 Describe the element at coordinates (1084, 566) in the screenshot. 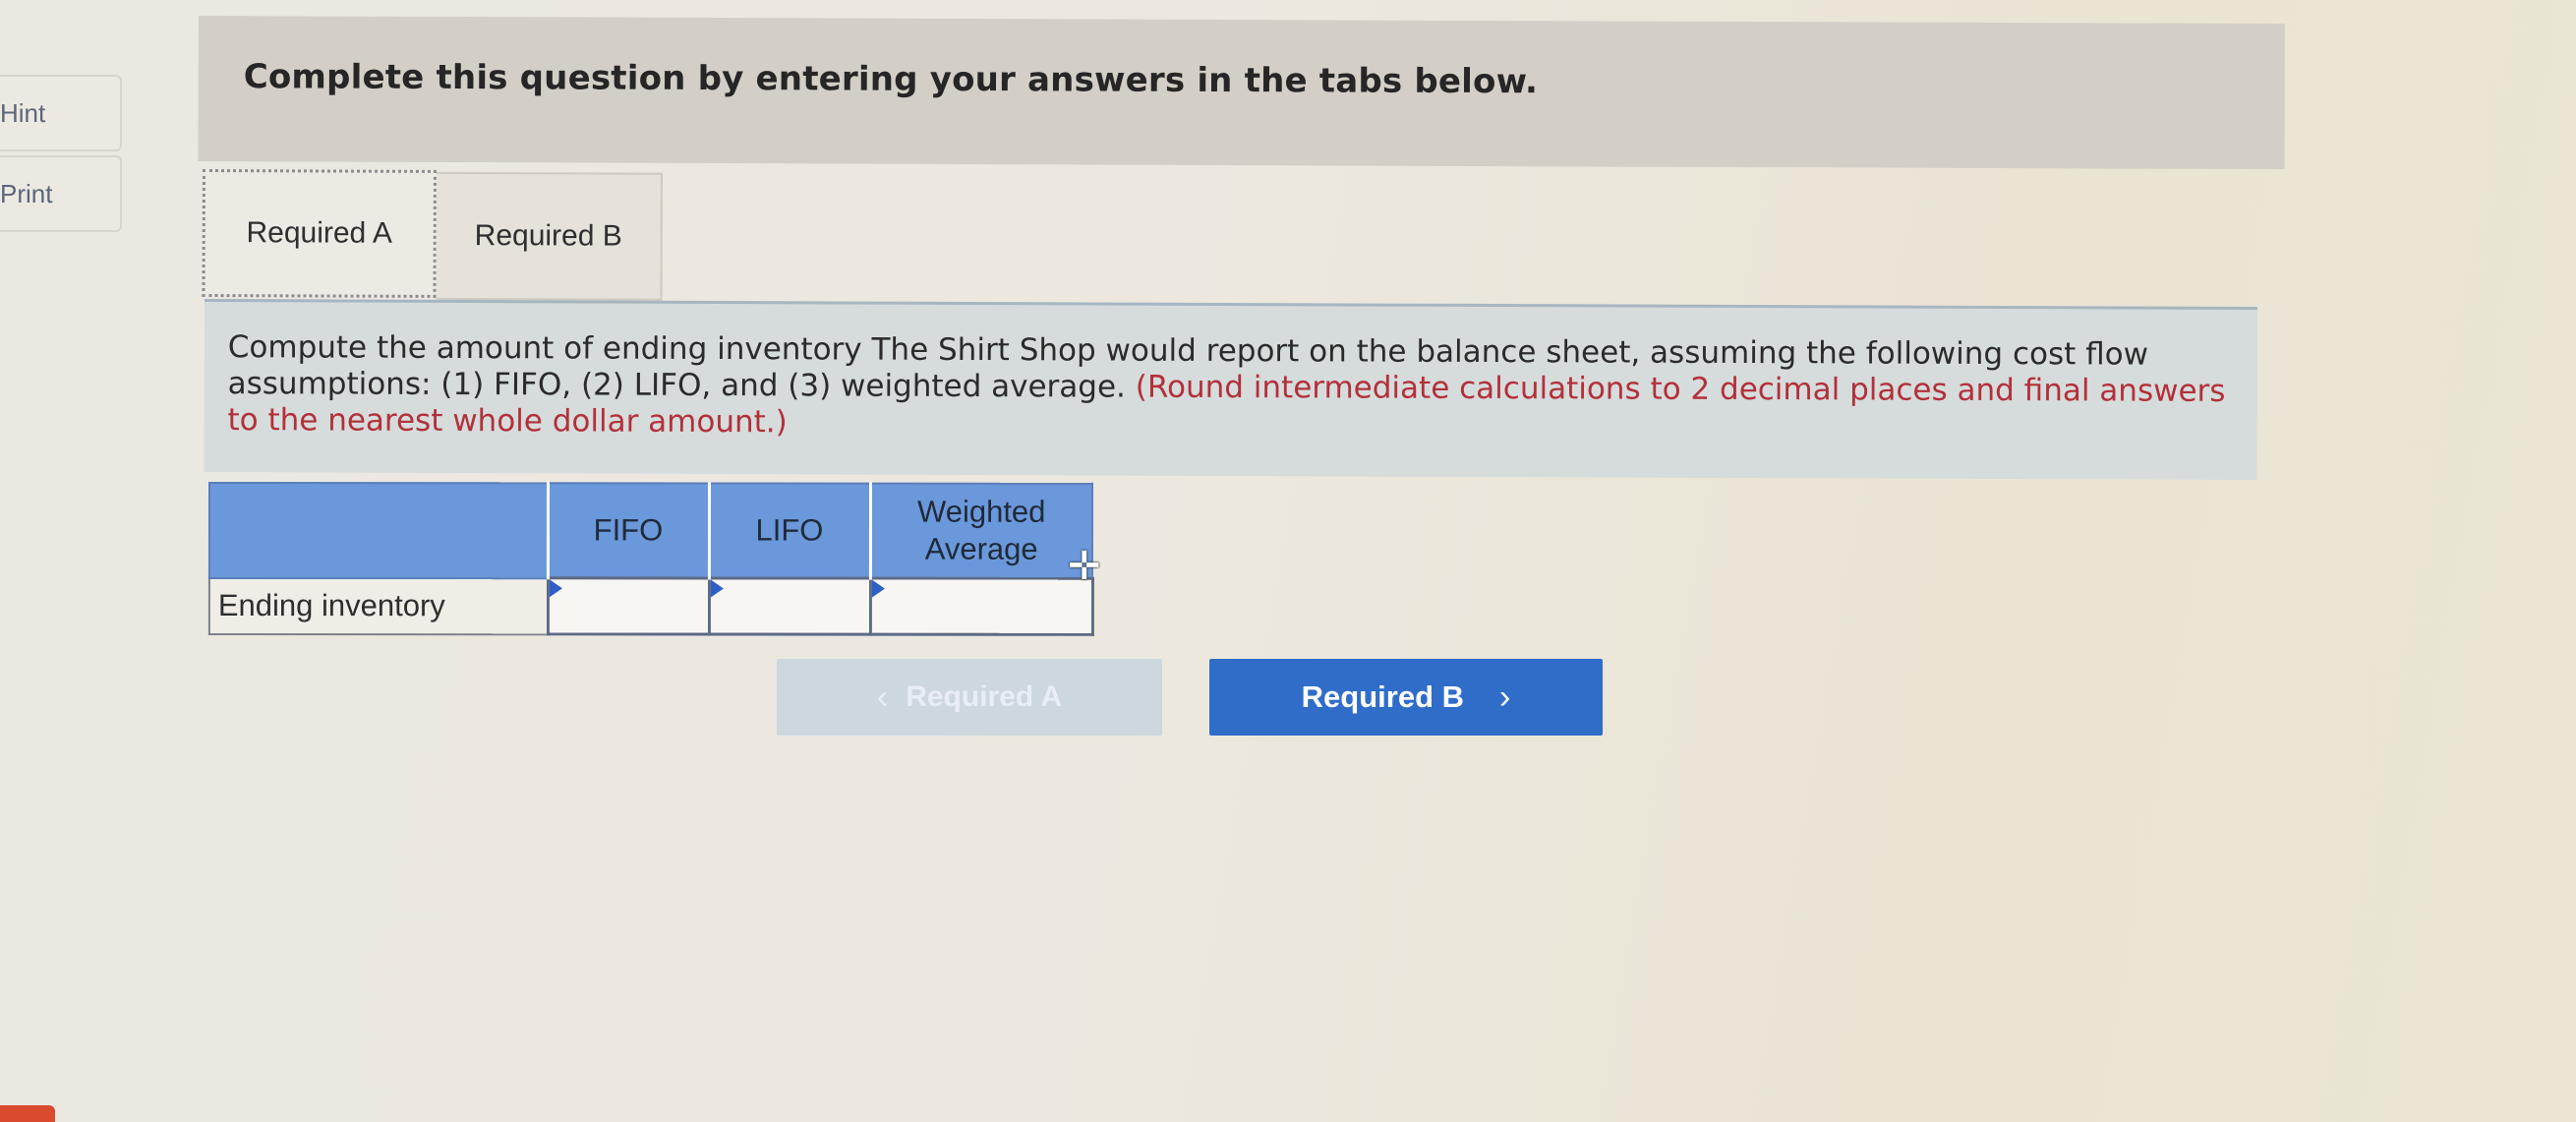

I see `plus-cursor-icon: ✛` at that location.